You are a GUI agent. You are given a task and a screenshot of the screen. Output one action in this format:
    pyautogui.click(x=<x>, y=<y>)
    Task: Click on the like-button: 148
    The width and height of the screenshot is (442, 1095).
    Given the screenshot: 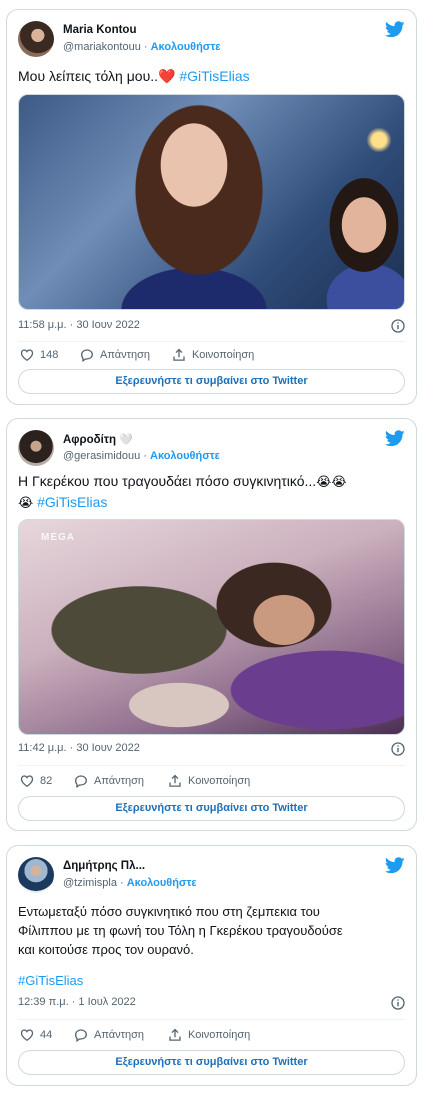 What is the action you would take?
    pyautogui.click(x=39, y=355)
    